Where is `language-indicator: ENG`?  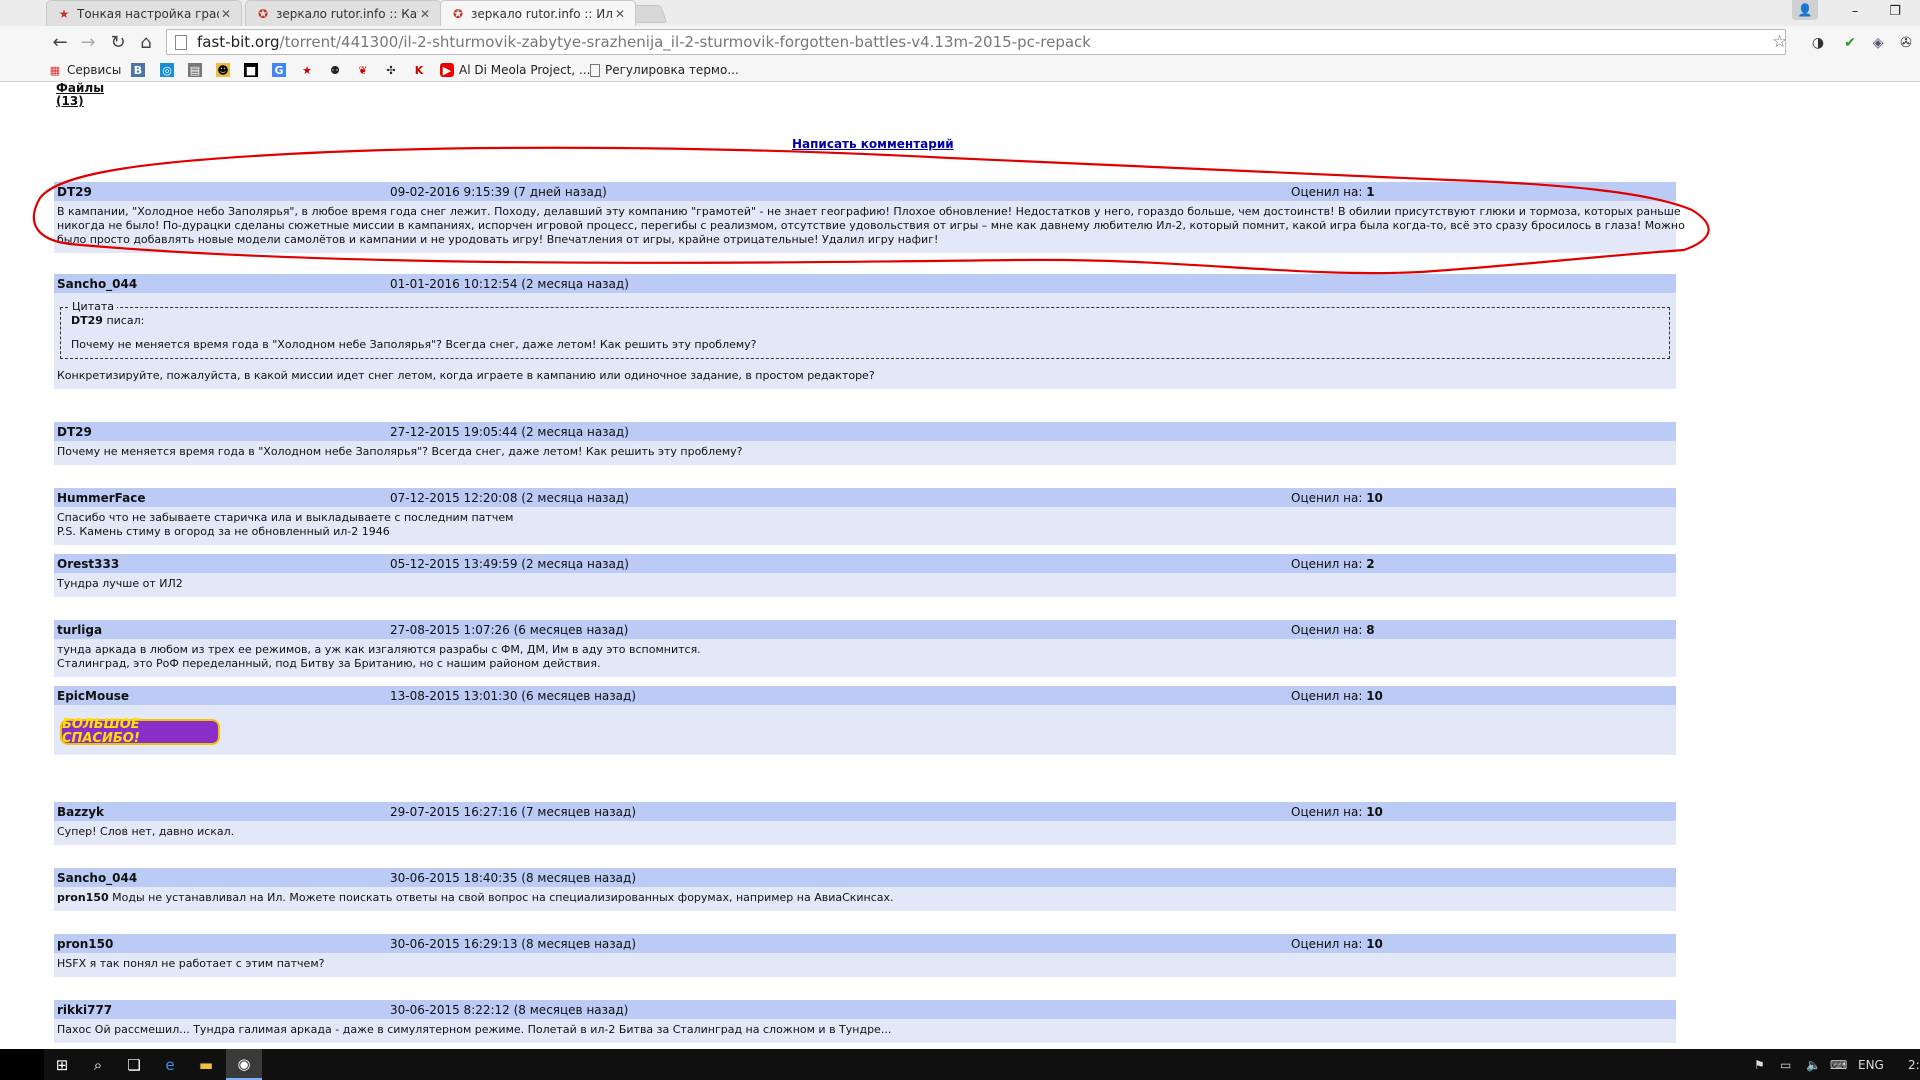
language-indicator: ENG is located at coordinates (1871, 1064).